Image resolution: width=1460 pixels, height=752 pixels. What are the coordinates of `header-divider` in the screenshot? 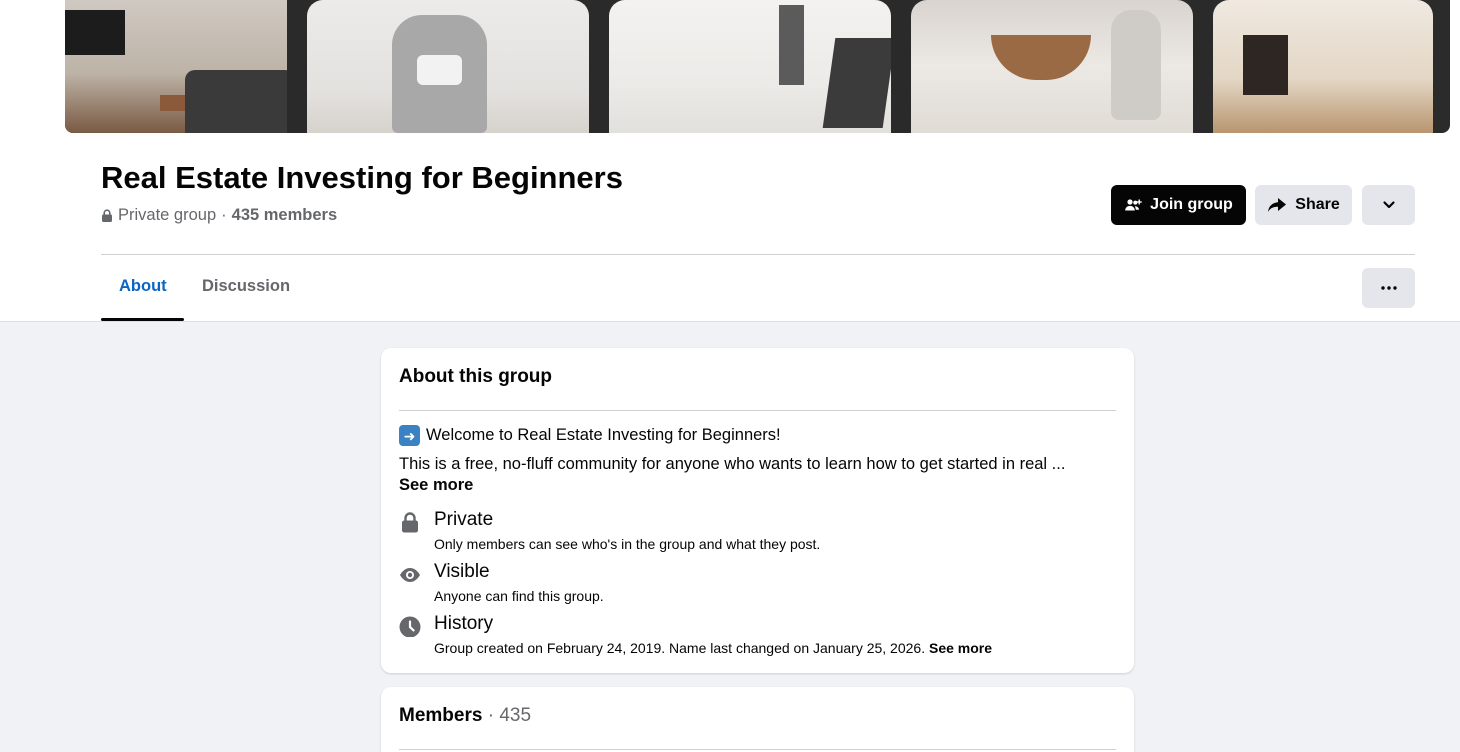 It's located at (758, 254).